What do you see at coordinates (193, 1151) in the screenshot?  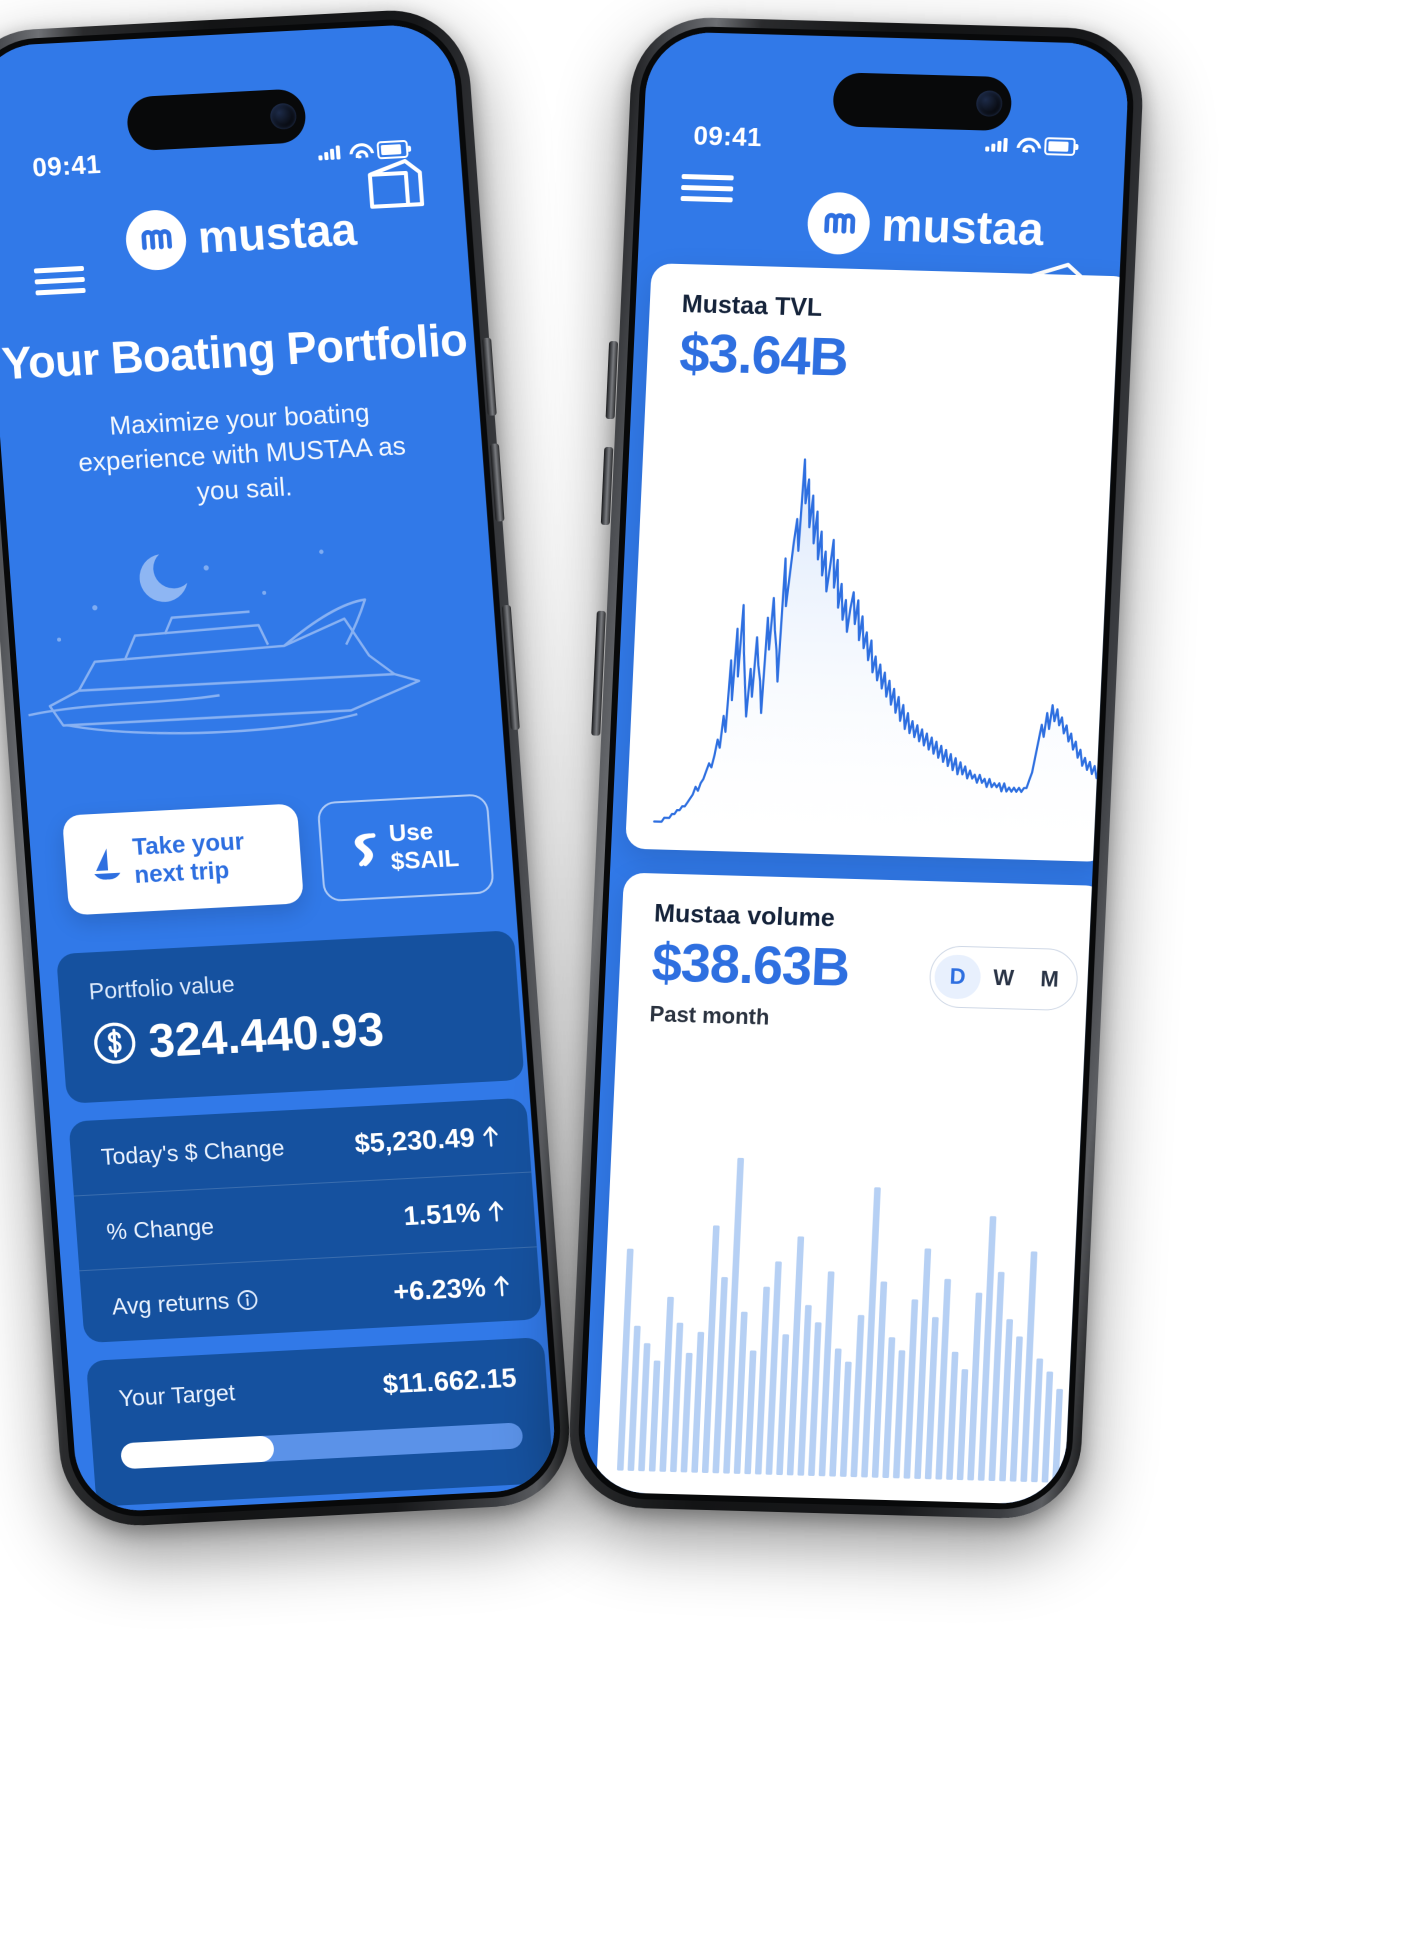 I see `stat-label: Today's $ Change` at bounding box center [193, 1151].